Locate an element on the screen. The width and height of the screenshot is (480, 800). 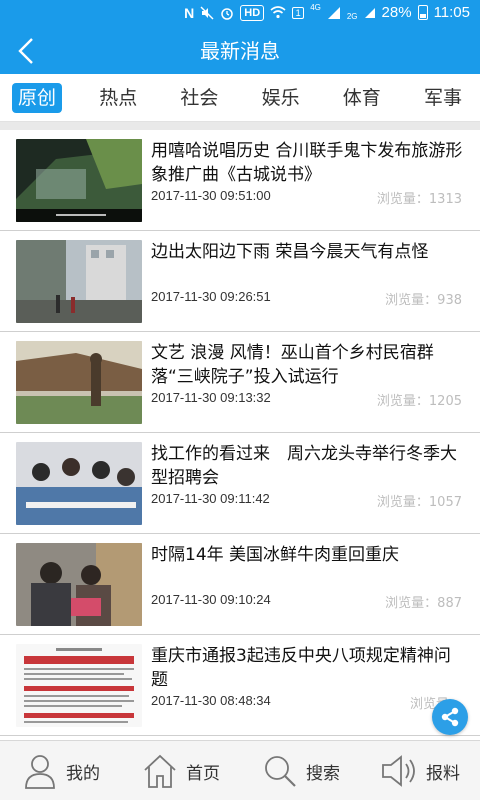
hd-badge: HD is located at coordinates (252, 12).